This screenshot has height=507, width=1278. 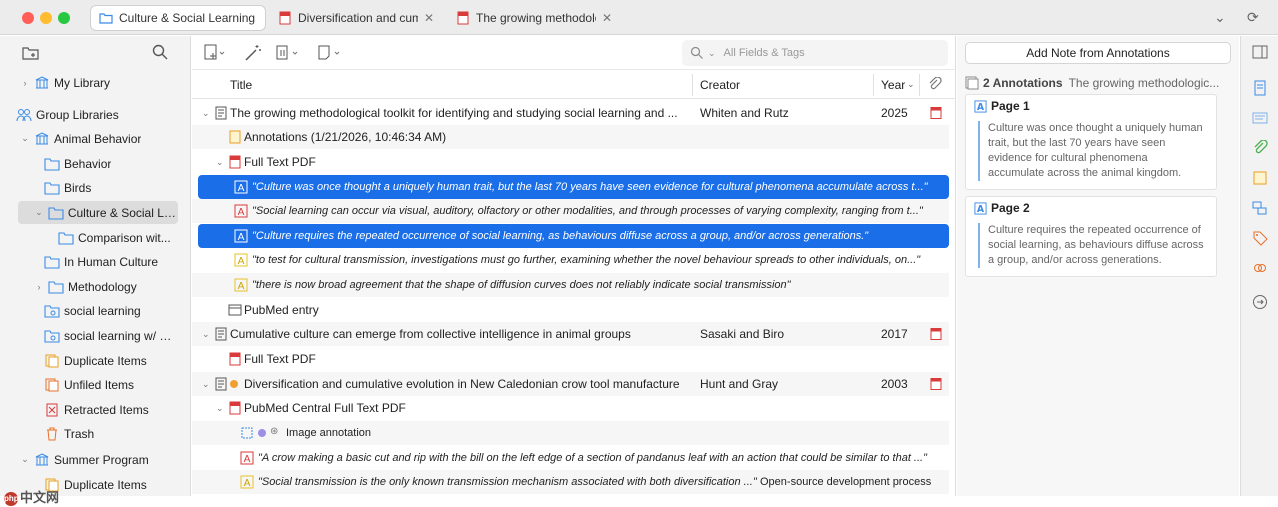 I want to click on tab-library: Culture & Social Learning, so click(x=178, y=18).